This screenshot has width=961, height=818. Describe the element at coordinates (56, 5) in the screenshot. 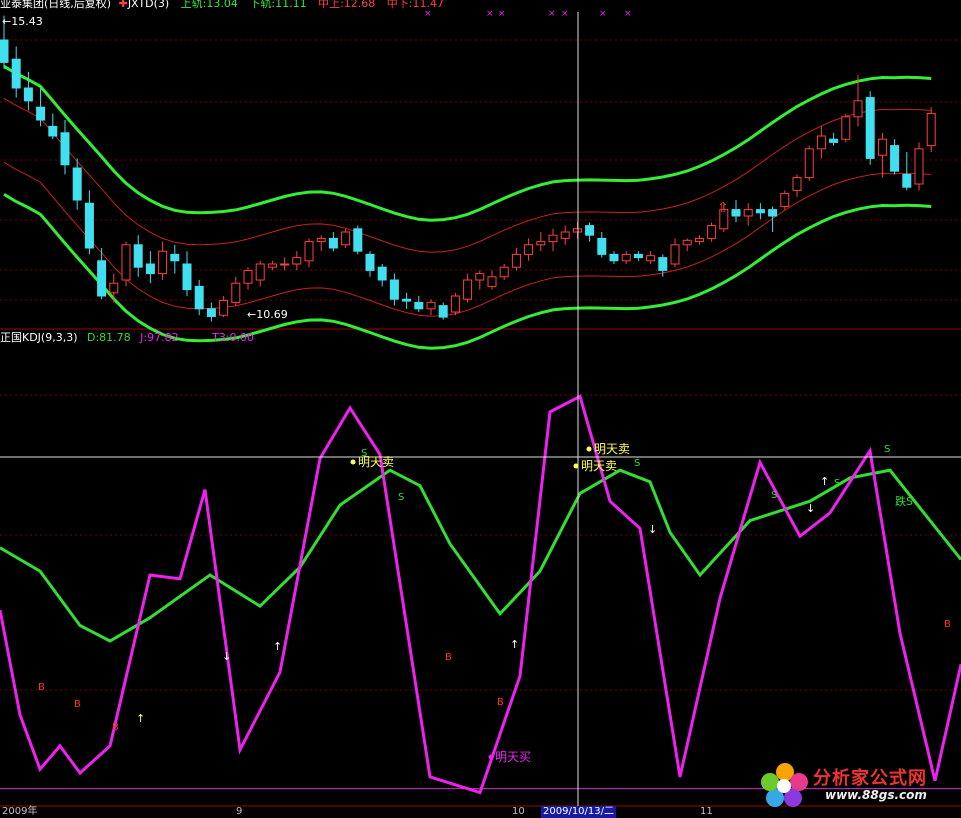

I see `stock-title: 业泰集团(日线,后复权)` at that location.